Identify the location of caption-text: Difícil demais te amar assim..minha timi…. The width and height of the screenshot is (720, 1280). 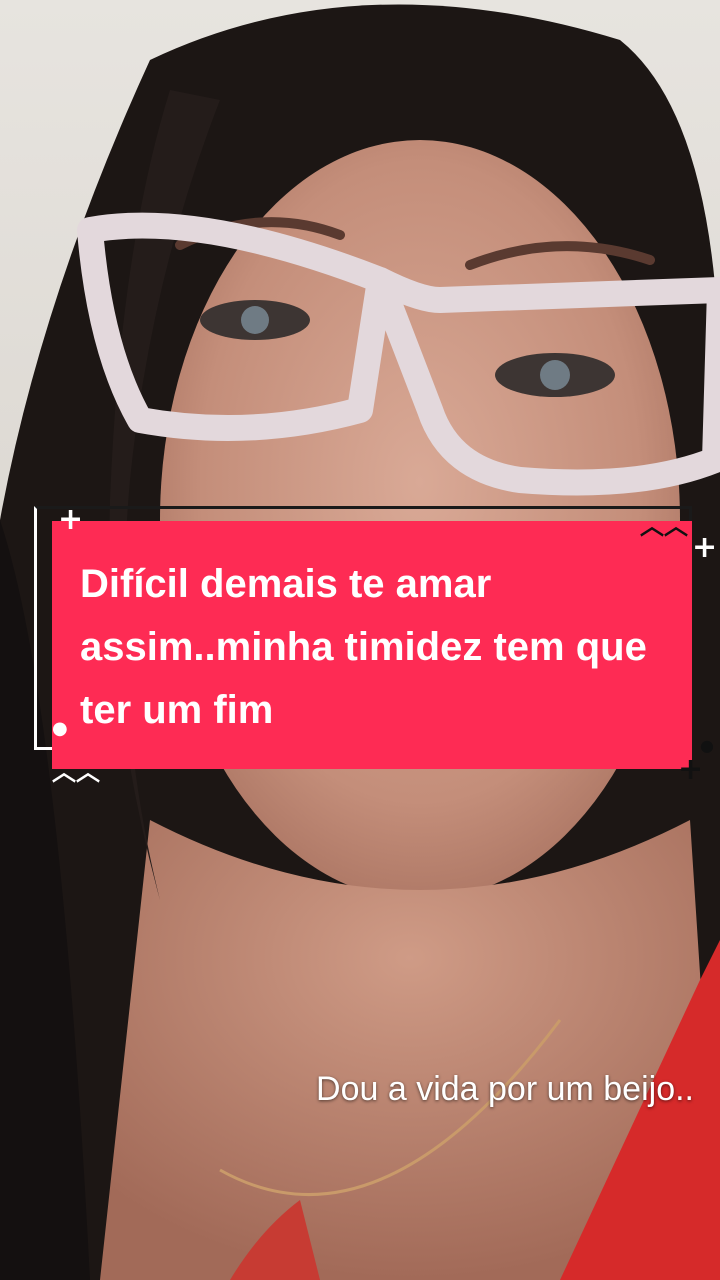
(363, 647).